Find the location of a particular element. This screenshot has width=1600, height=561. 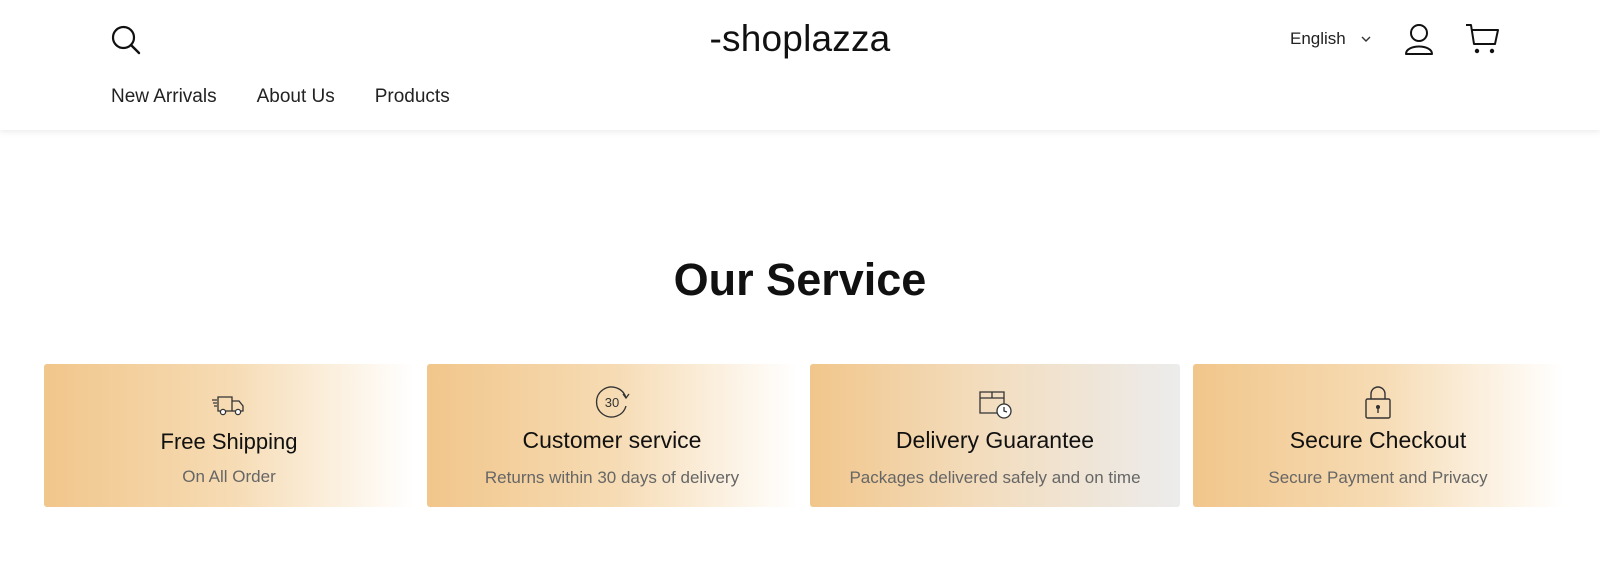

30-days-icon: 30 is located at coordinates (612, 402).